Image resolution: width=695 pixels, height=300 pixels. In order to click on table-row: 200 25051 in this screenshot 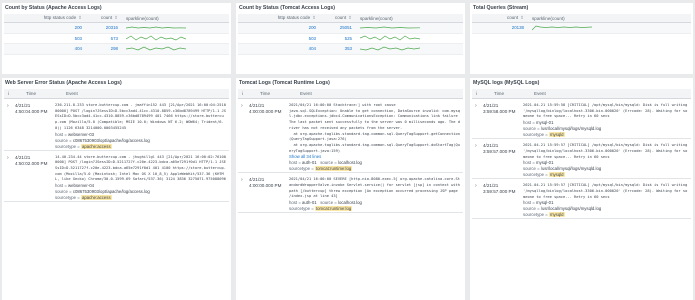, I will do `click(350, 28)`.